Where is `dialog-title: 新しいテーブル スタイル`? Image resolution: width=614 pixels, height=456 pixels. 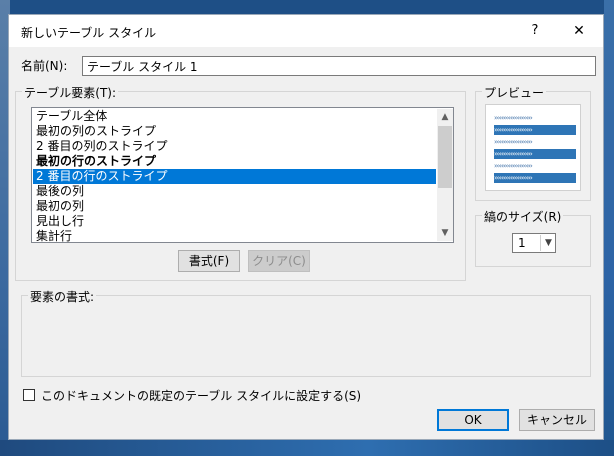
dialog-title: 新しいテーブル スタイル is located at coordinates (89, 33).